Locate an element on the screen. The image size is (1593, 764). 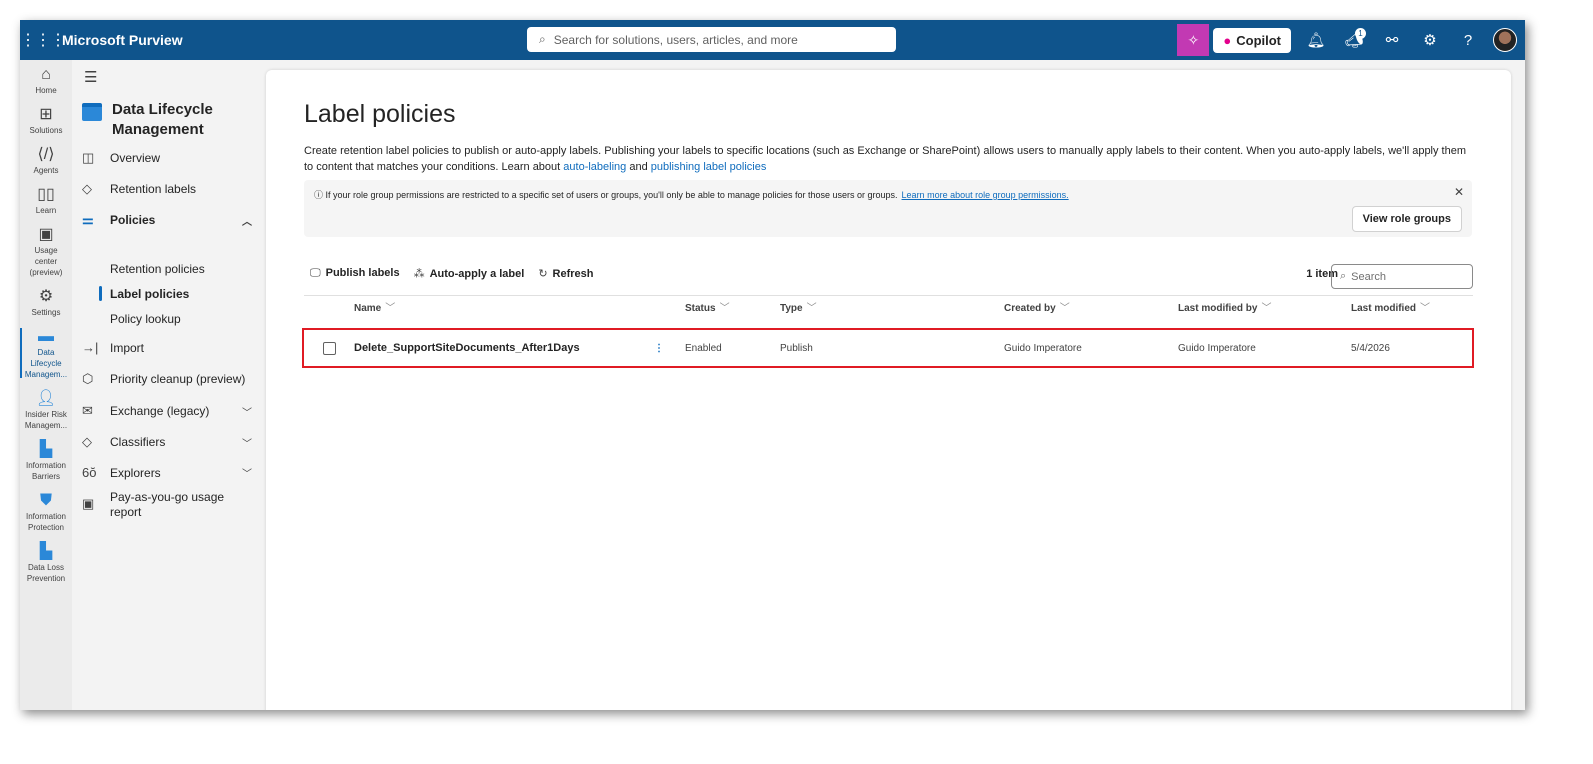
column-name: Name ﹀ is located at coordinates (374, 306).